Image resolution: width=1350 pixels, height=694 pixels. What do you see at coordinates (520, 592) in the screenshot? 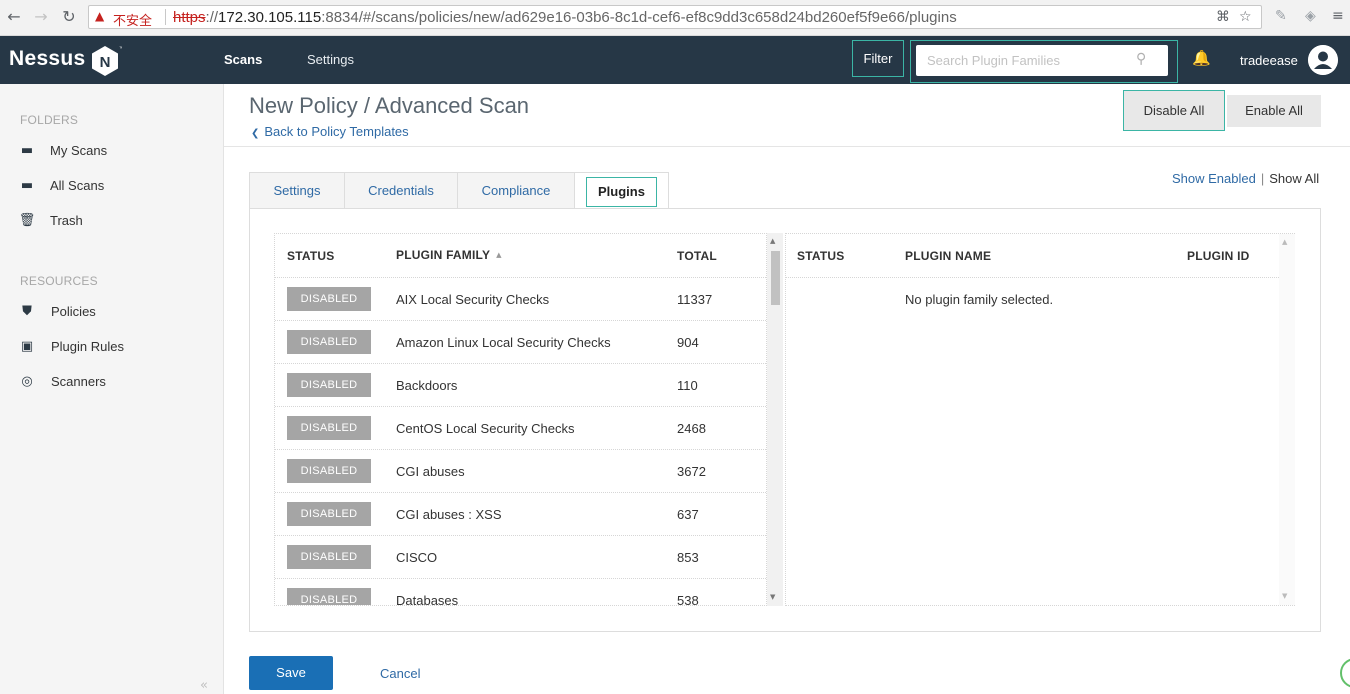
I see `table-row: DISABLED Databases 538` at bounding box center [520, 592].